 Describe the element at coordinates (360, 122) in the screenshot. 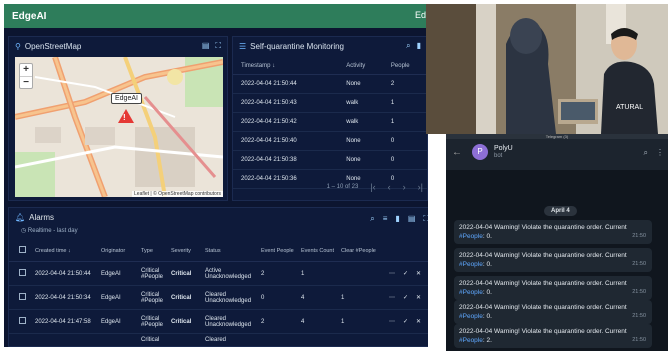

I see `cell-activity: walk` at that location.